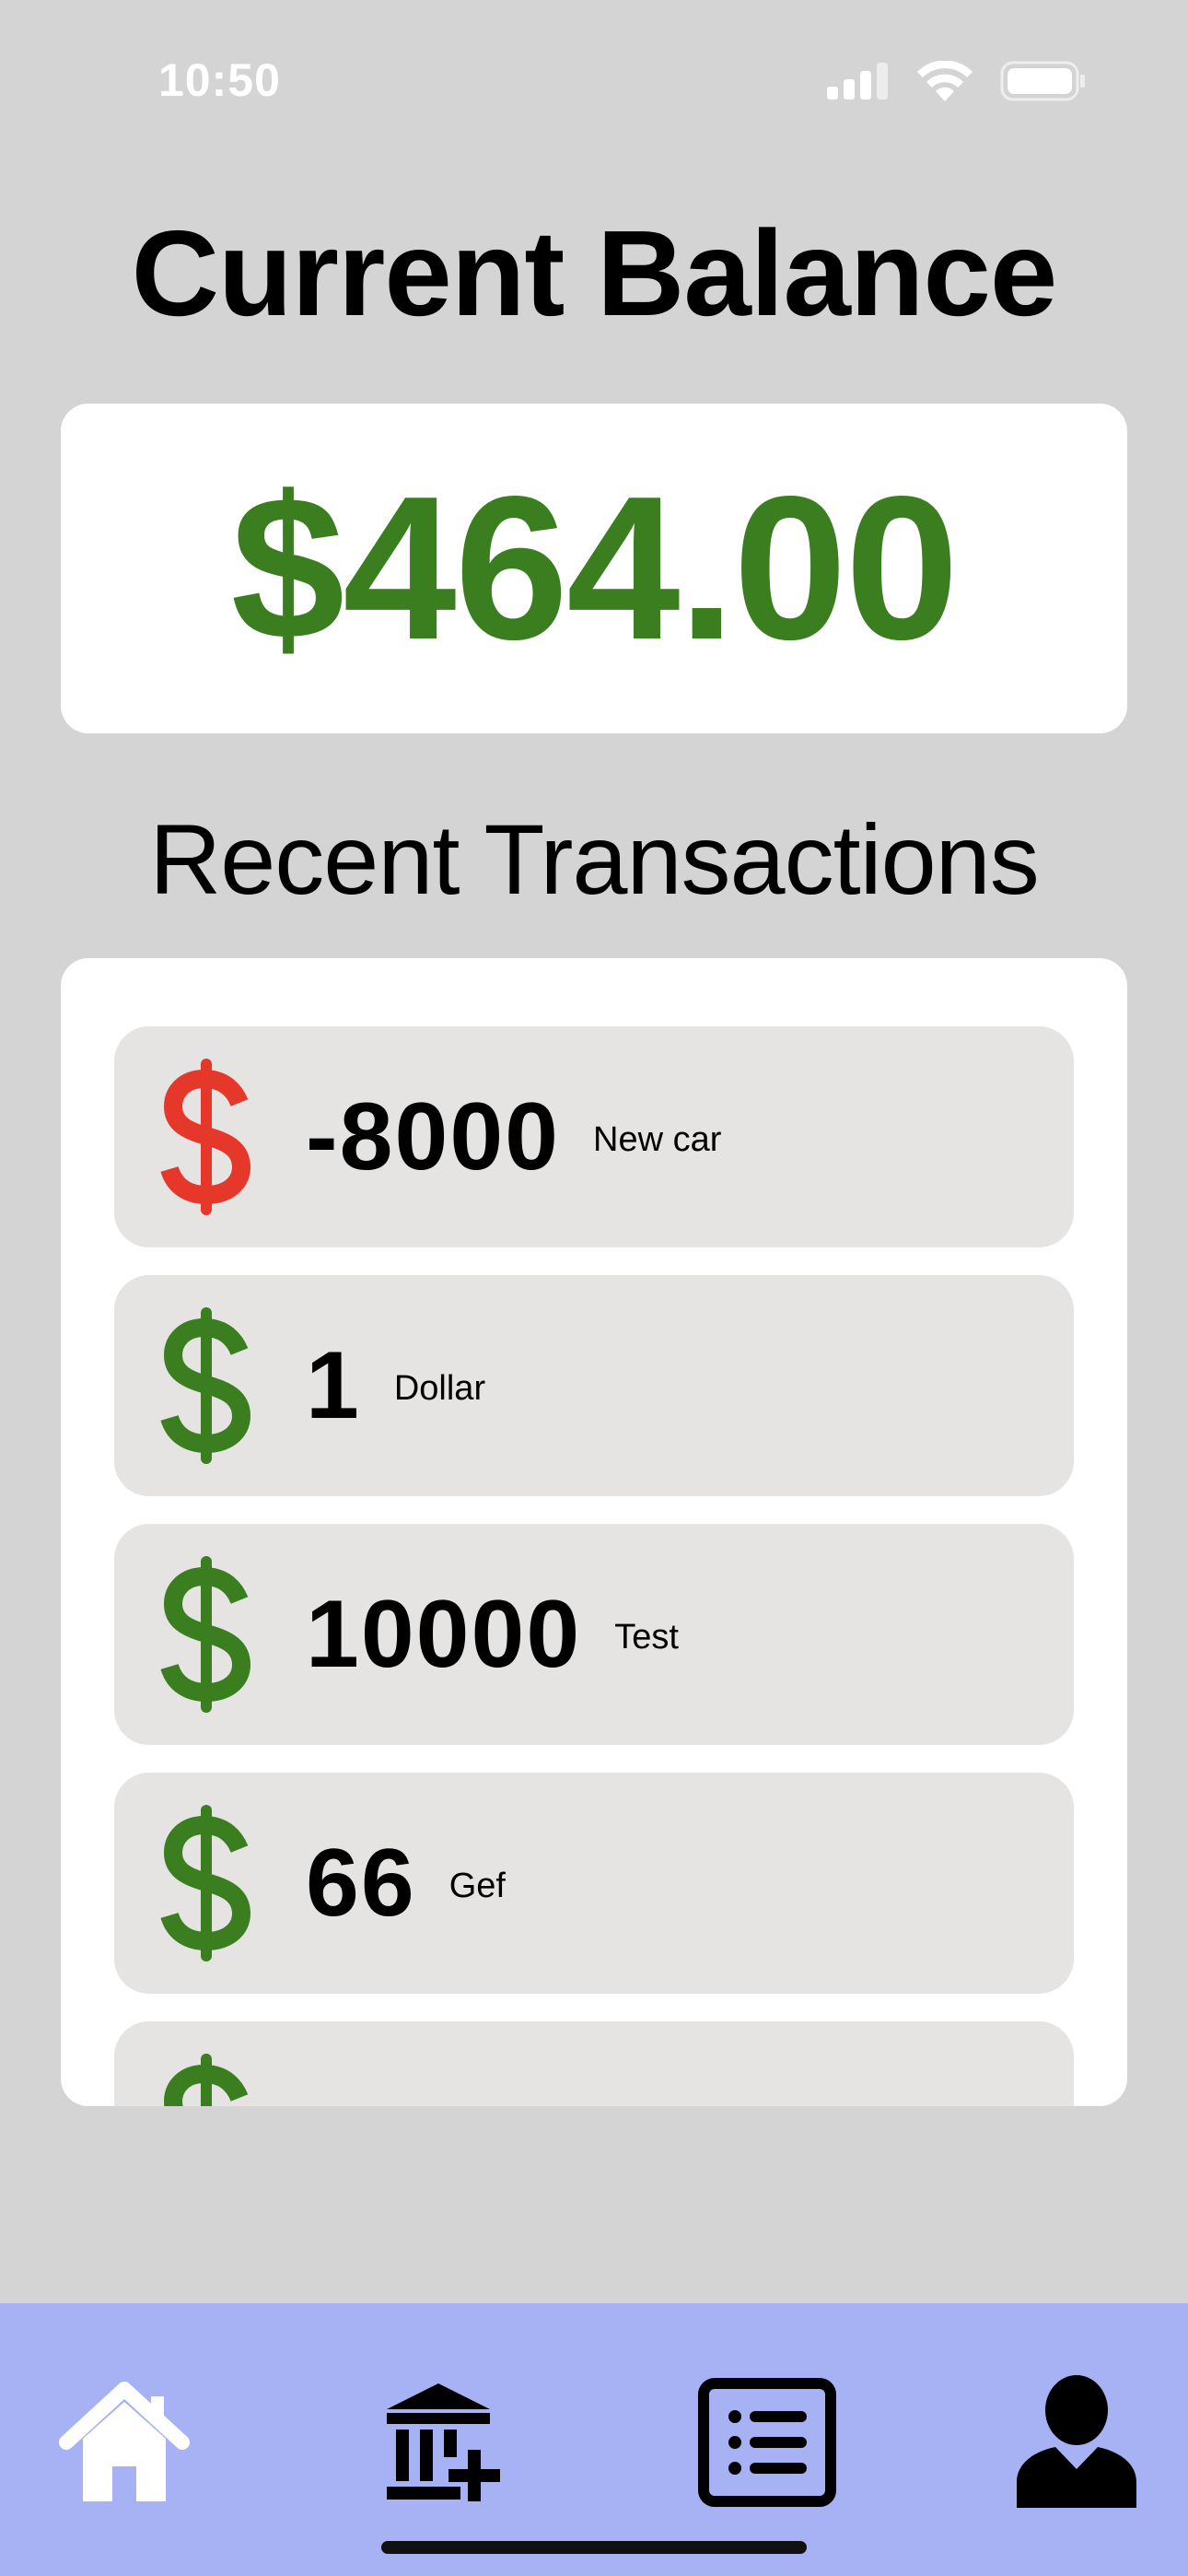 The height and width of the screenshot is (2576, 1188). I want to click on tab-profile, so click(1076, 2442).